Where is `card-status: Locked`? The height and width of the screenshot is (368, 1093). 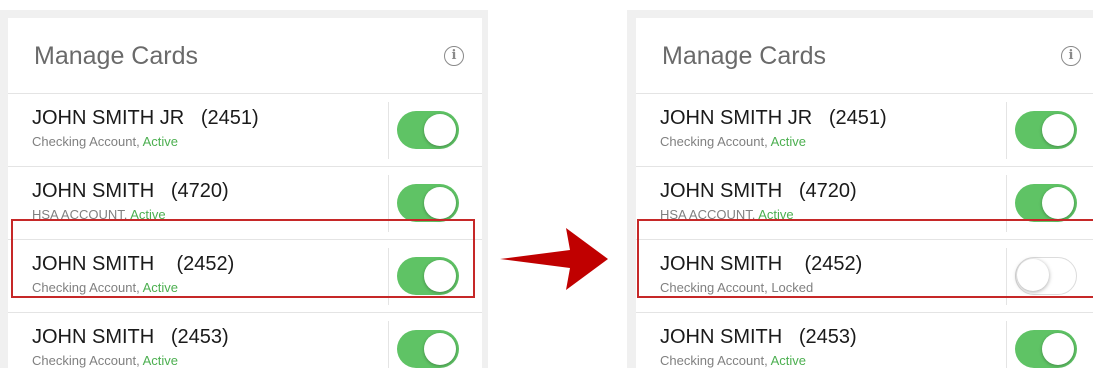 card-status: Locked is located at coordinates (792, 287).